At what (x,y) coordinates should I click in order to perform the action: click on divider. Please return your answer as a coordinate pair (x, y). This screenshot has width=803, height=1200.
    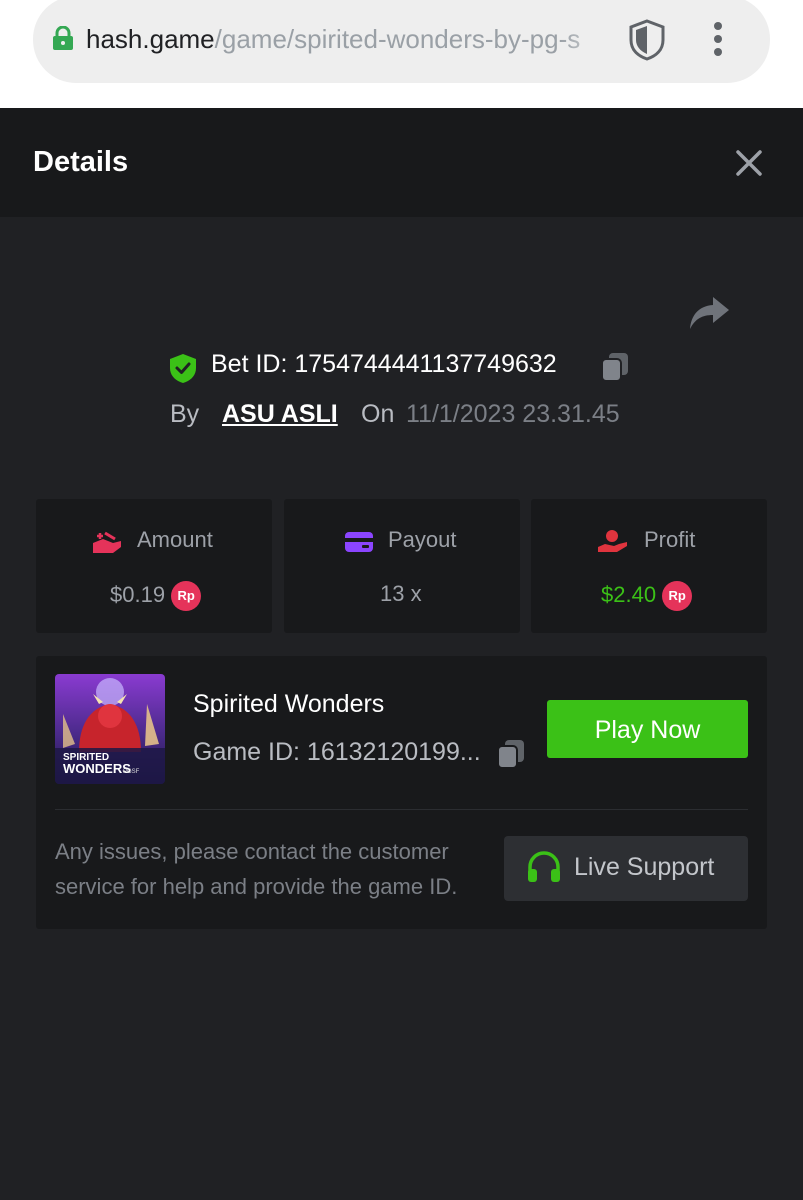
    Looking at the image, I should click on (401, 809).